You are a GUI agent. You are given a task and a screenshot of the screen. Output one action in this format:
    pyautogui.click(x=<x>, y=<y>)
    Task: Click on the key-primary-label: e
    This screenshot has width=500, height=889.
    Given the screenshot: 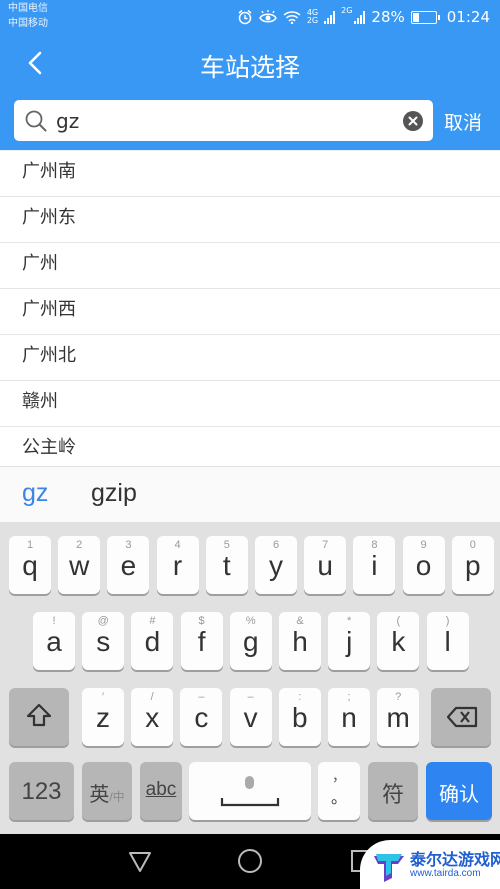 What is the action you would take?
    pyautogui.click(x=128, y=565)
    